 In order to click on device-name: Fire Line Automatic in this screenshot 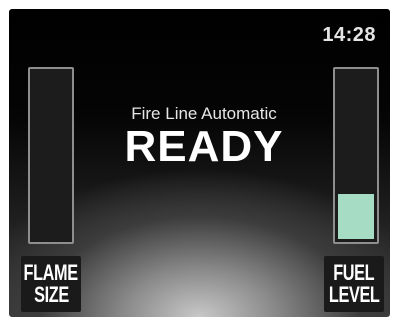, I will do `click(204, 113)`.